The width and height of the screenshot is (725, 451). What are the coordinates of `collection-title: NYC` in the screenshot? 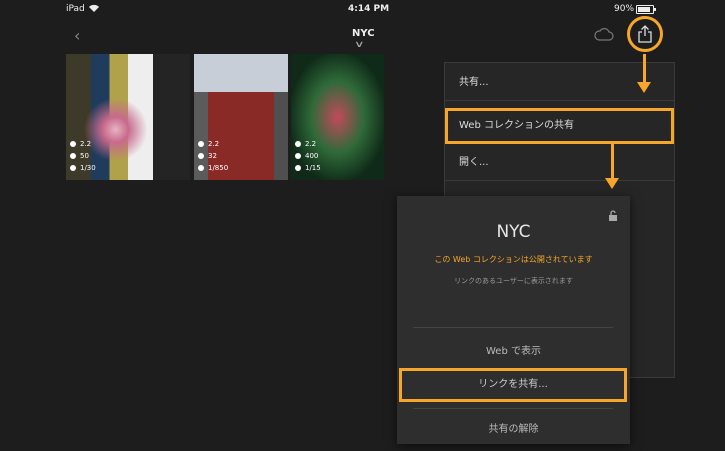 It's located at (363, 33).